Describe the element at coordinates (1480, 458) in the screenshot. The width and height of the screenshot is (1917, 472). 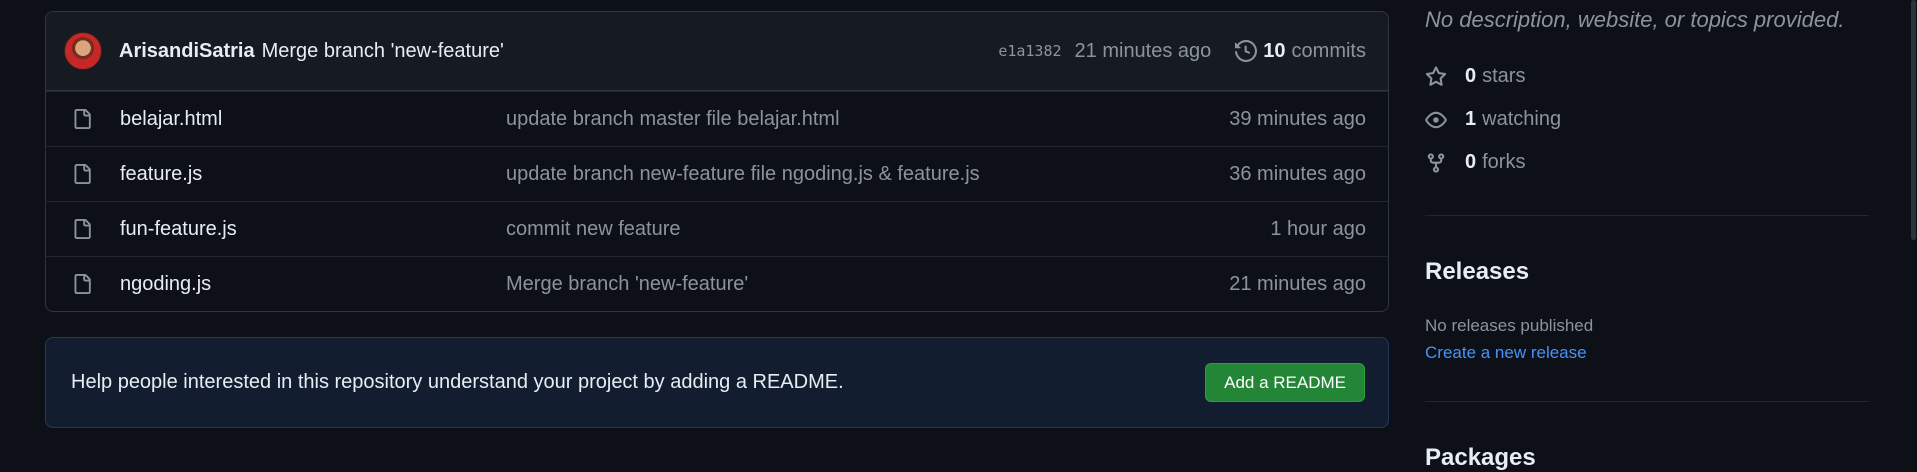
I see `packages-heading: Packages` at that location.